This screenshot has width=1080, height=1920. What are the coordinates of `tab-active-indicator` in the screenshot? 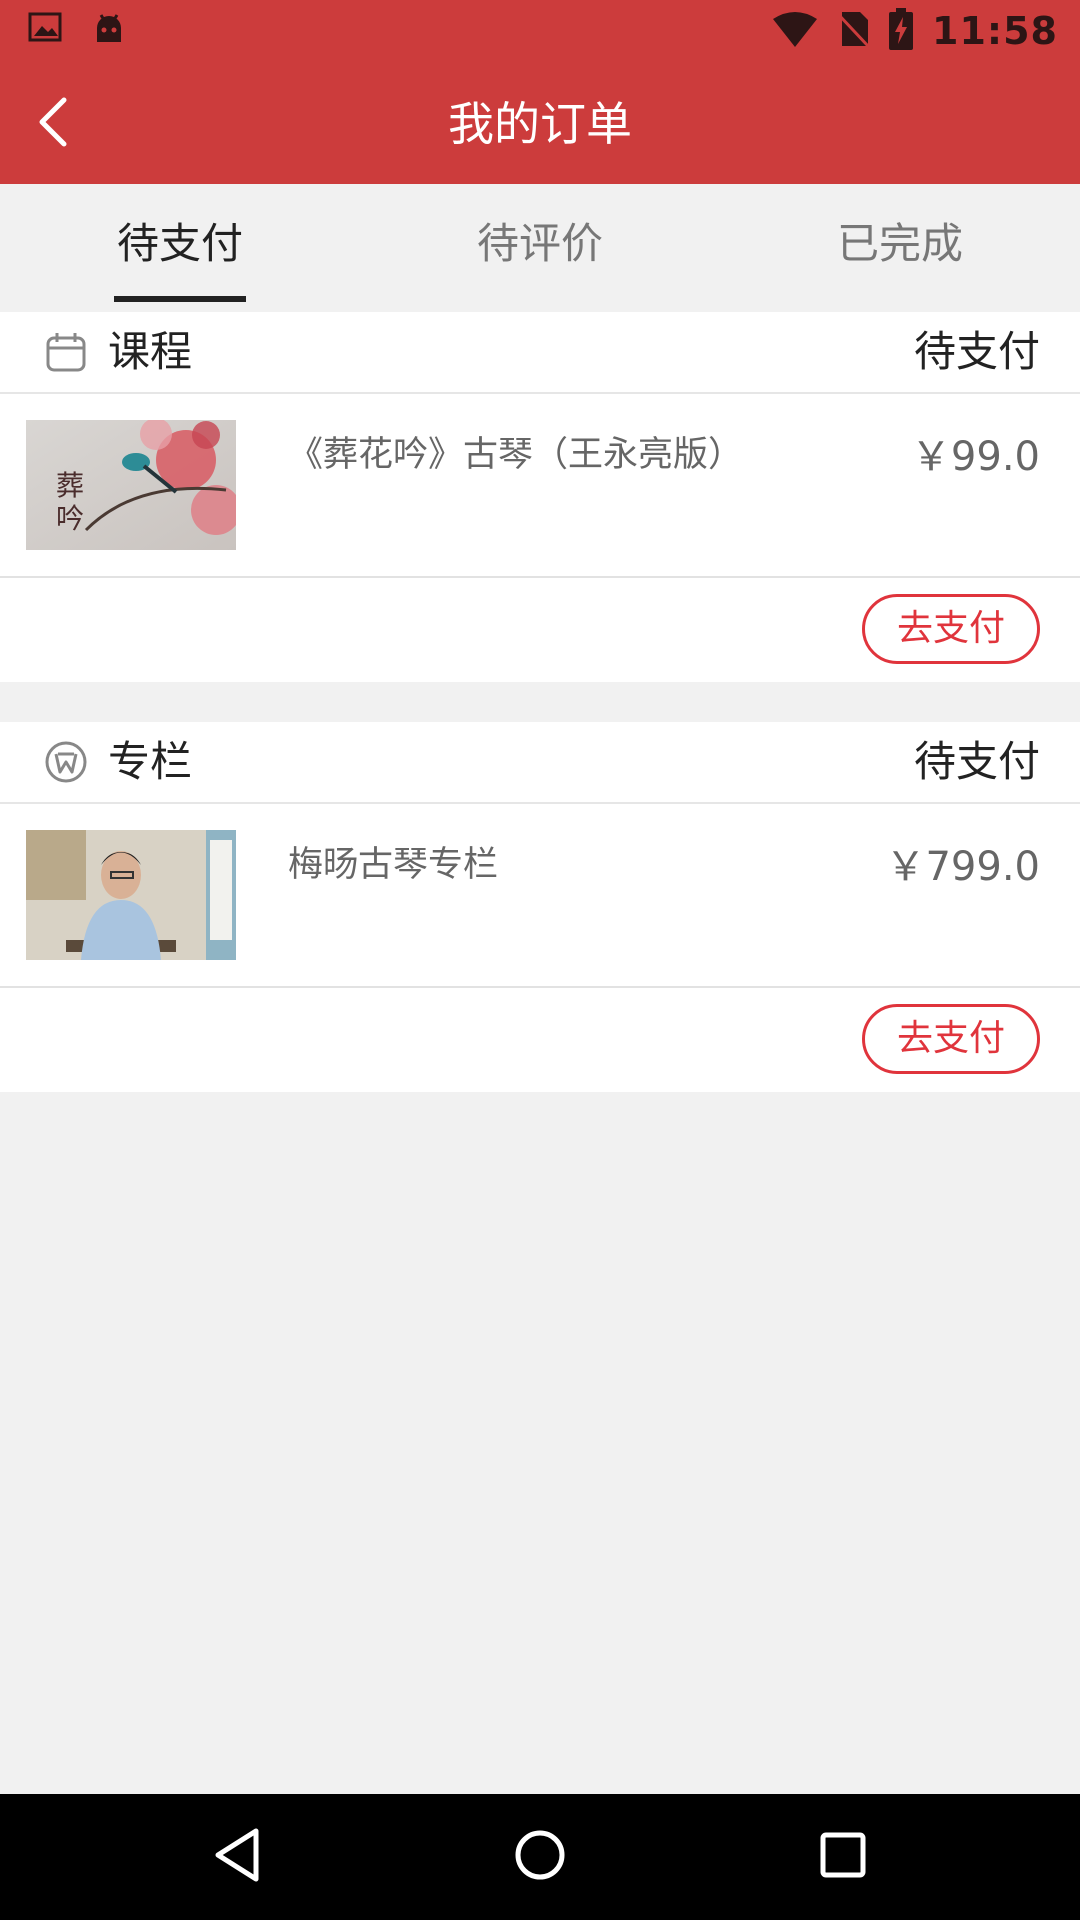 It's located at (180, 299).